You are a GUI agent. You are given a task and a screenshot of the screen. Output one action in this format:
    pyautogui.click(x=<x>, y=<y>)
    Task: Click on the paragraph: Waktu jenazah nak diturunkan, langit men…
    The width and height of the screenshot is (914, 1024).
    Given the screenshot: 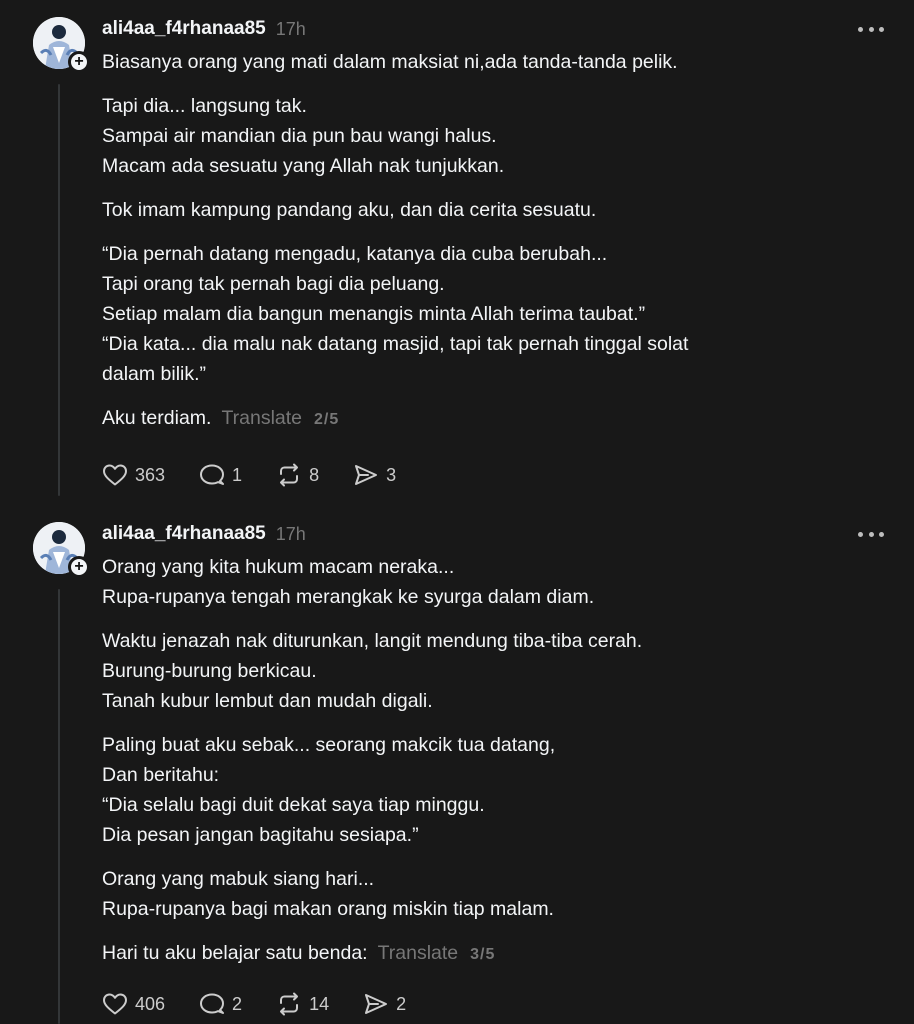 What is the action you would take?
    pyautogui.click(x=492, y=671)
    